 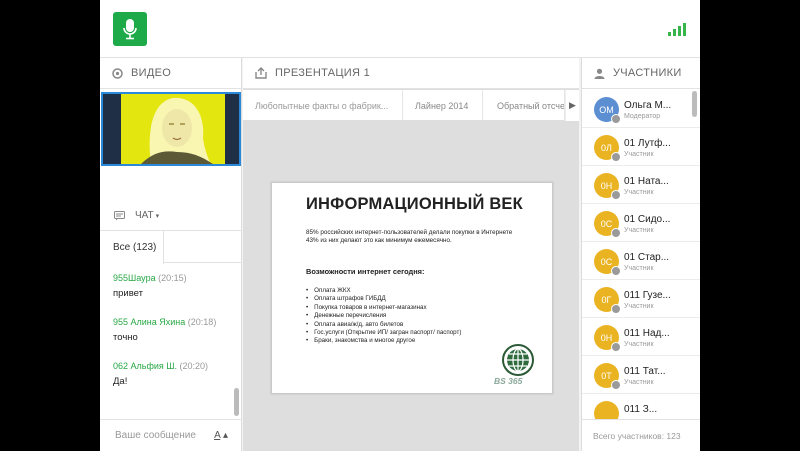 I want to click on slide-bullet: Оплата штрафов ГИБДД, so click(x=406, y=299).